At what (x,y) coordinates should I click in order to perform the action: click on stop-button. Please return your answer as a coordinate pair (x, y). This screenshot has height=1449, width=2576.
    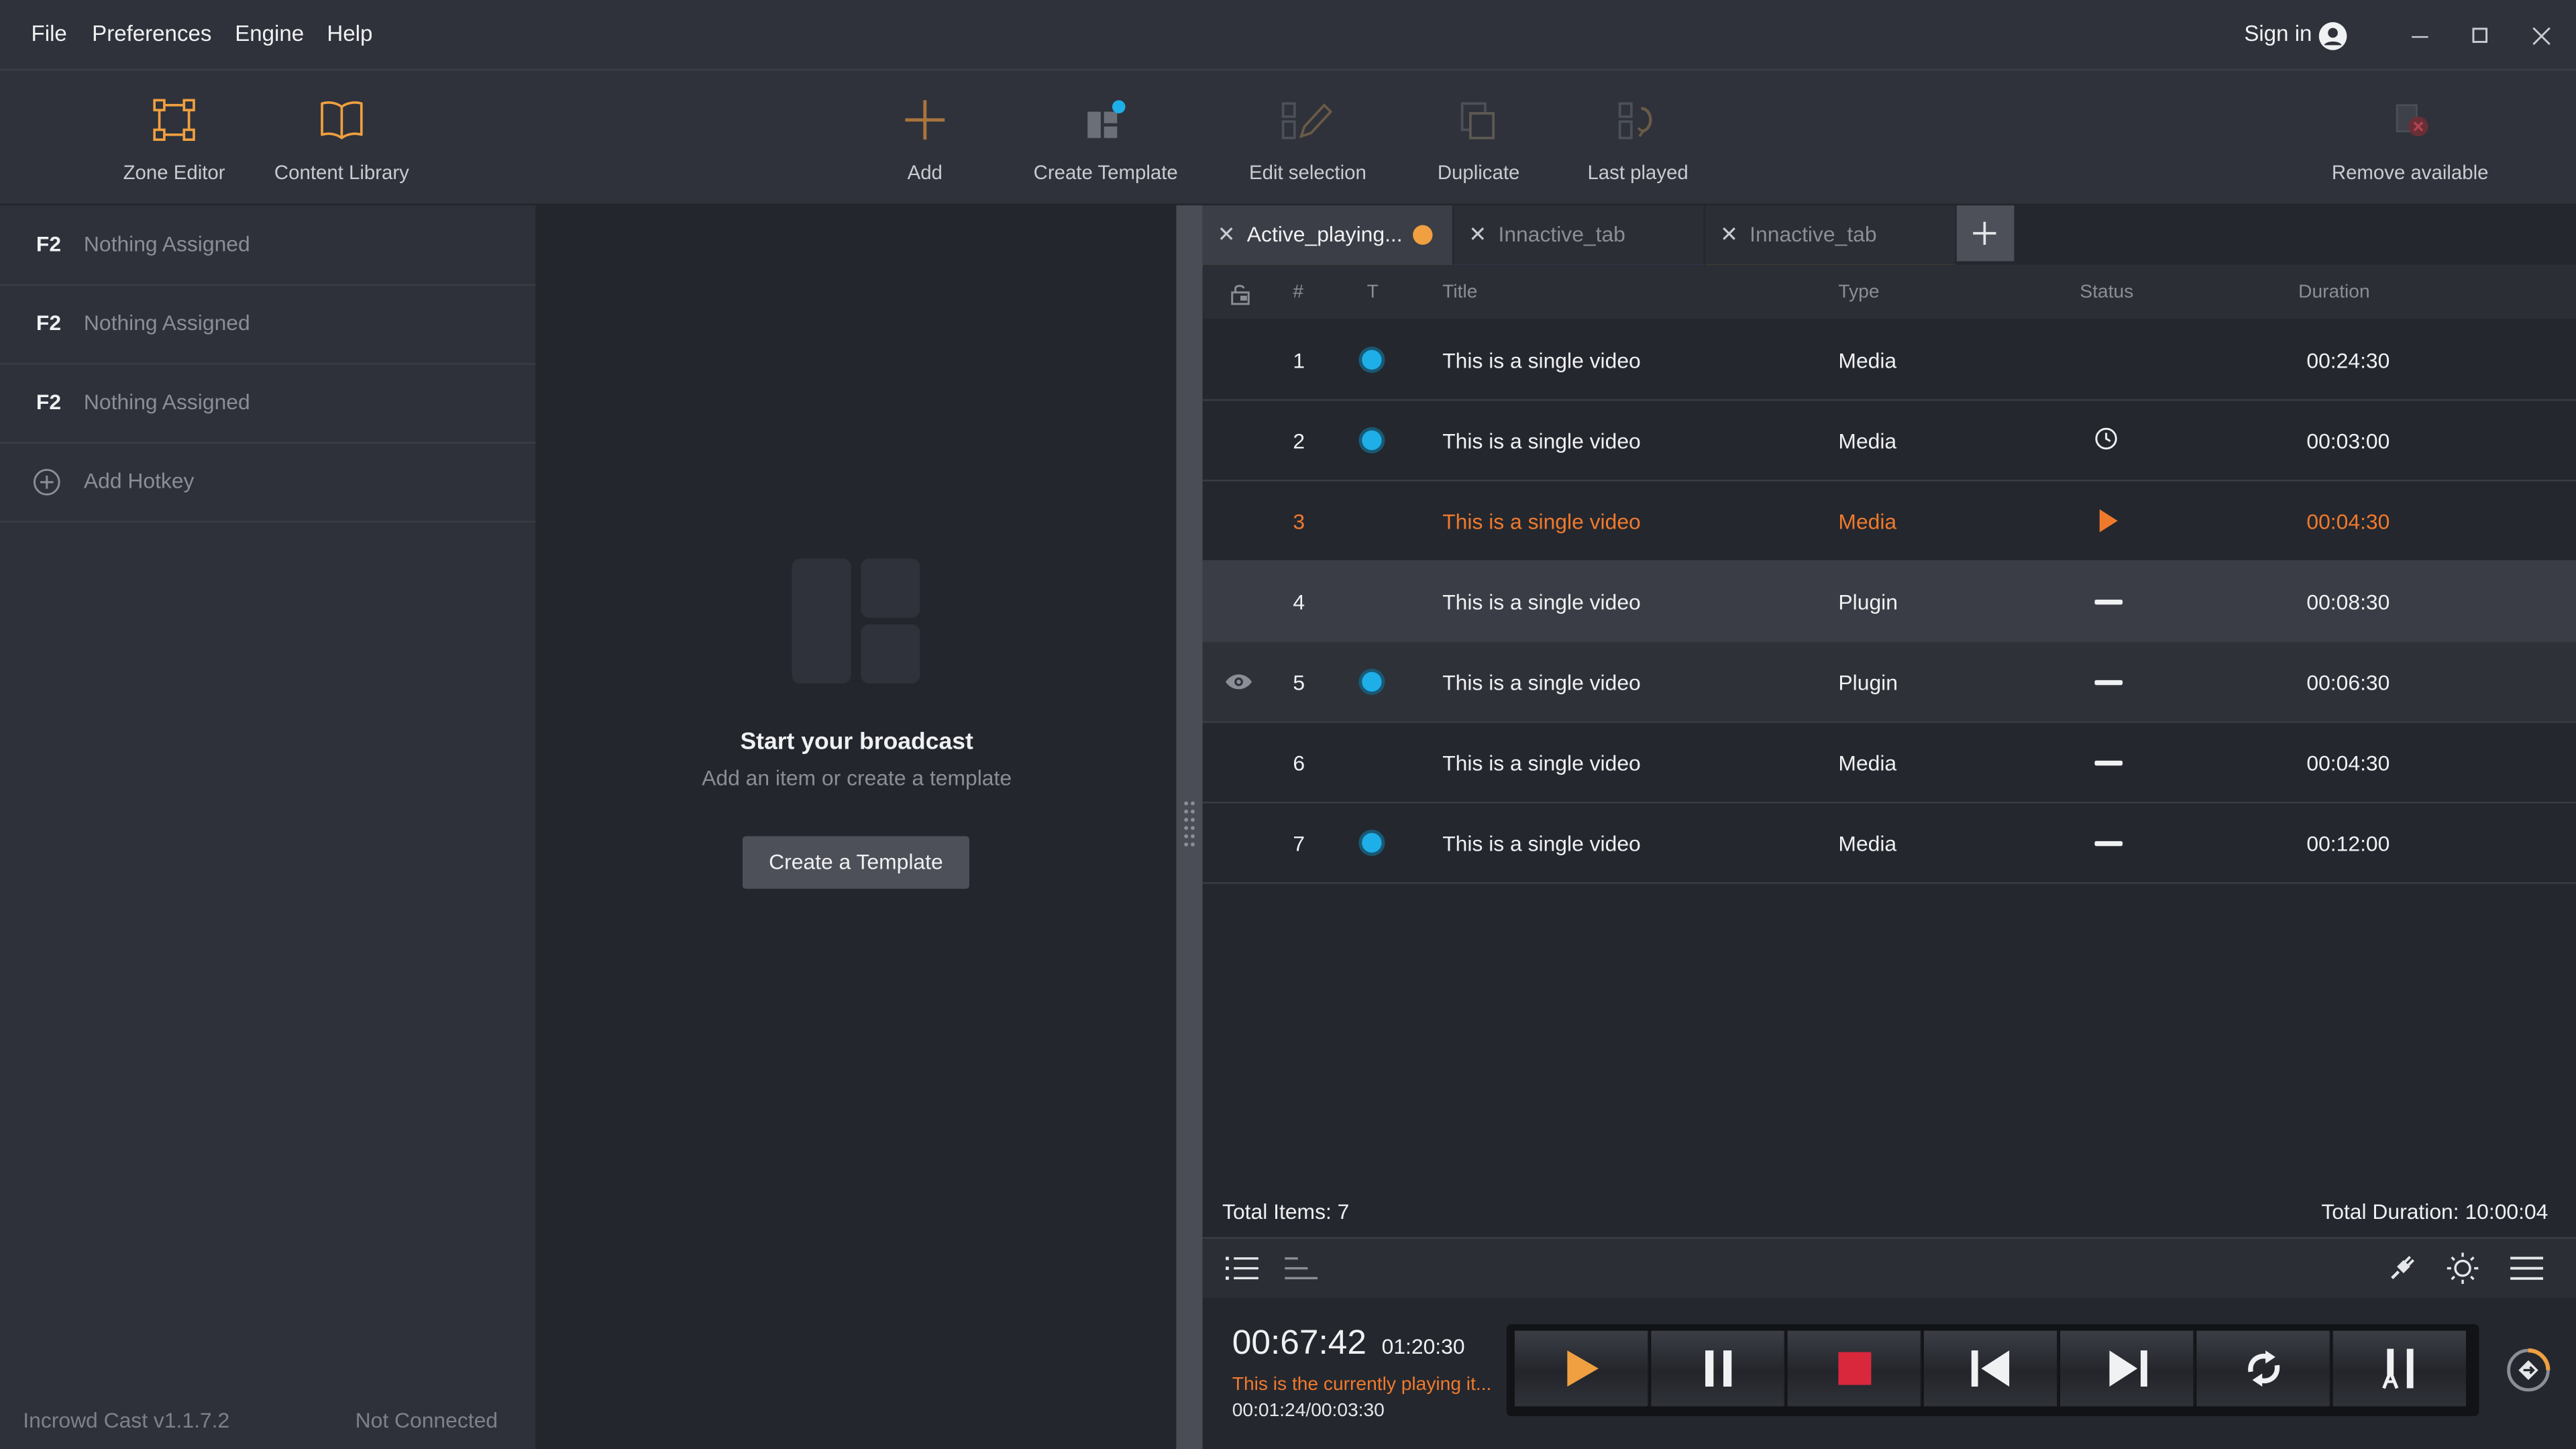
    Looking at the image, I should click on (1855, 1368).